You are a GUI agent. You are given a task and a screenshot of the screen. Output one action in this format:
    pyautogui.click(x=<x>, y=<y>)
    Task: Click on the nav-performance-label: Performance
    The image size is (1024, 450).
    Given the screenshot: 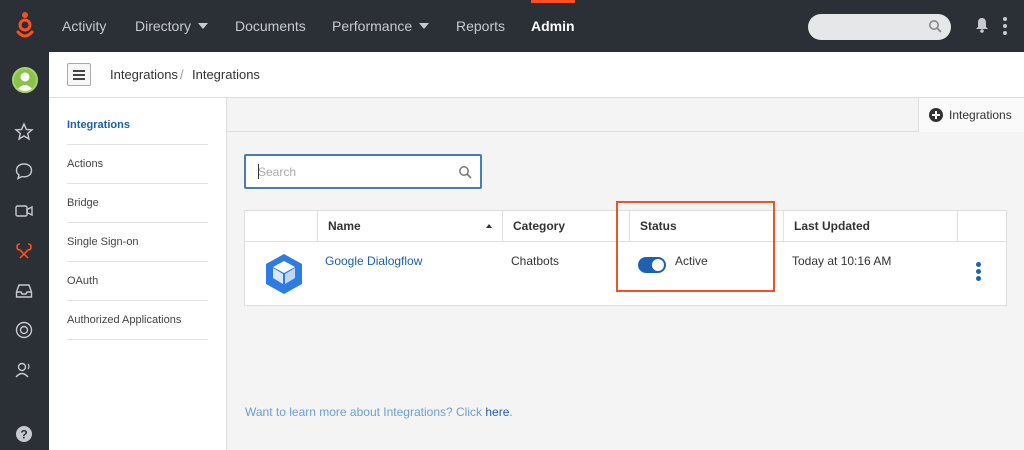 What is the action you would take?
    pyautogui.click(x=372, y=26)
    